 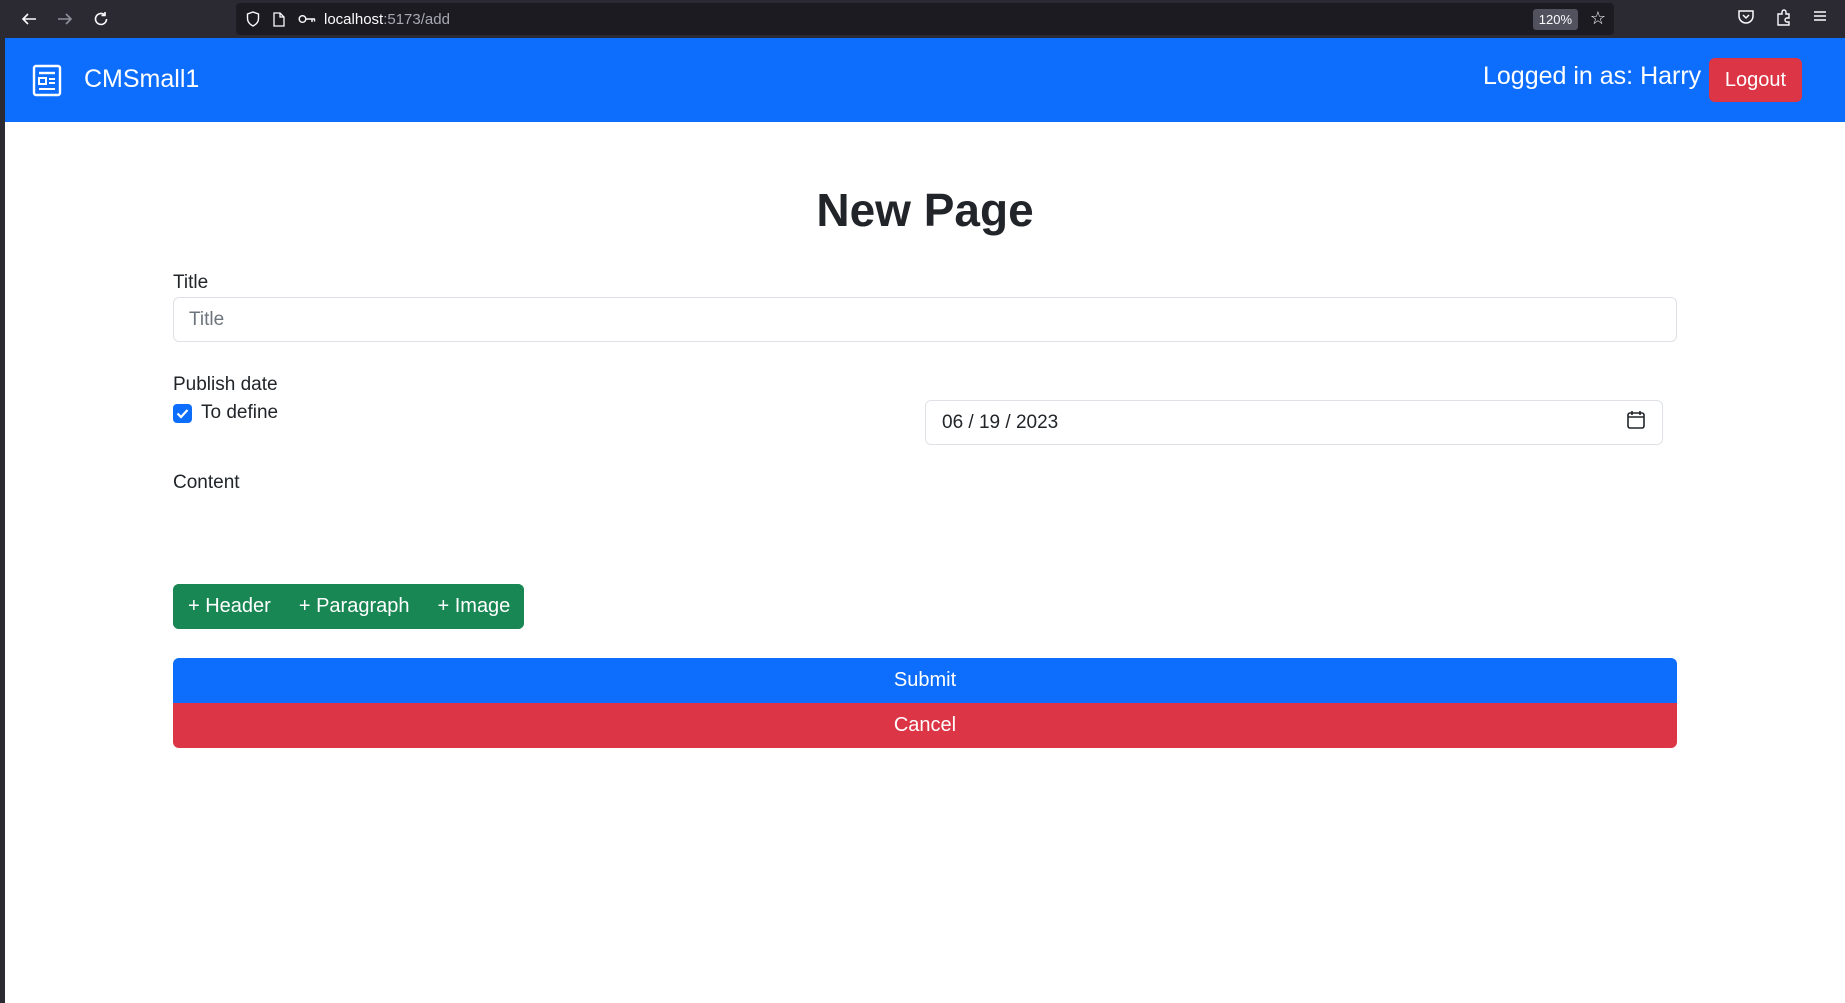 I want to click on key-icon, so click(x=307, y=19).